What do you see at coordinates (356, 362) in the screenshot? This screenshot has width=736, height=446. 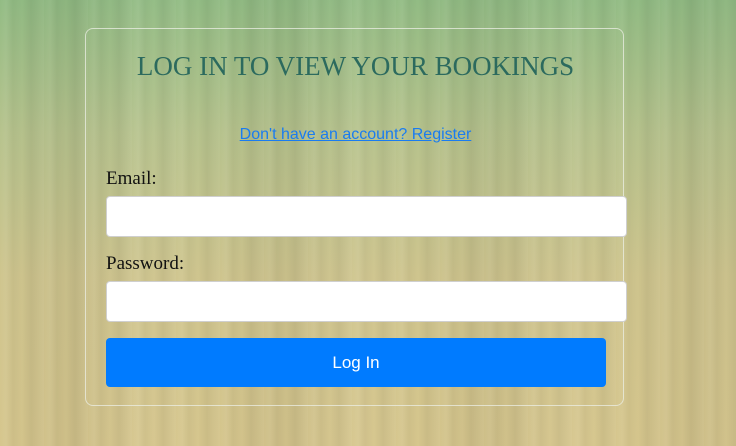 I see `login-button: Log In` at bounding box center [356, 362].